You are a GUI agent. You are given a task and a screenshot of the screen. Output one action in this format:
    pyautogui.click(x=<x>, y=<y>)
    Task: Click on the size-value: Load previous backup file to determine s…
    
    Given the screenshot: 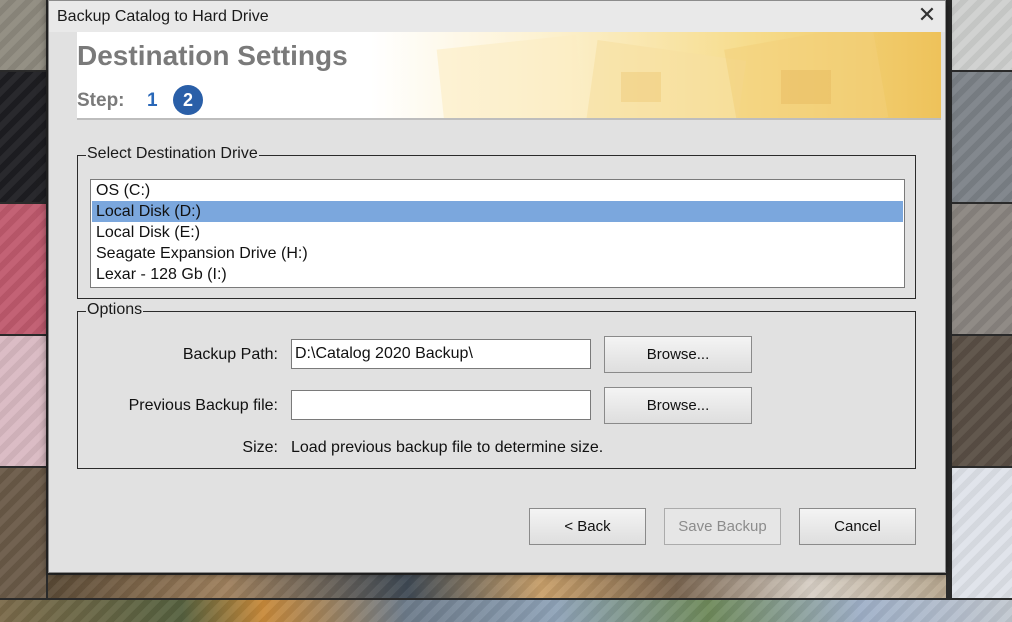 What is the action you would take?
    pyautogui.click(x=447, y=447)
    